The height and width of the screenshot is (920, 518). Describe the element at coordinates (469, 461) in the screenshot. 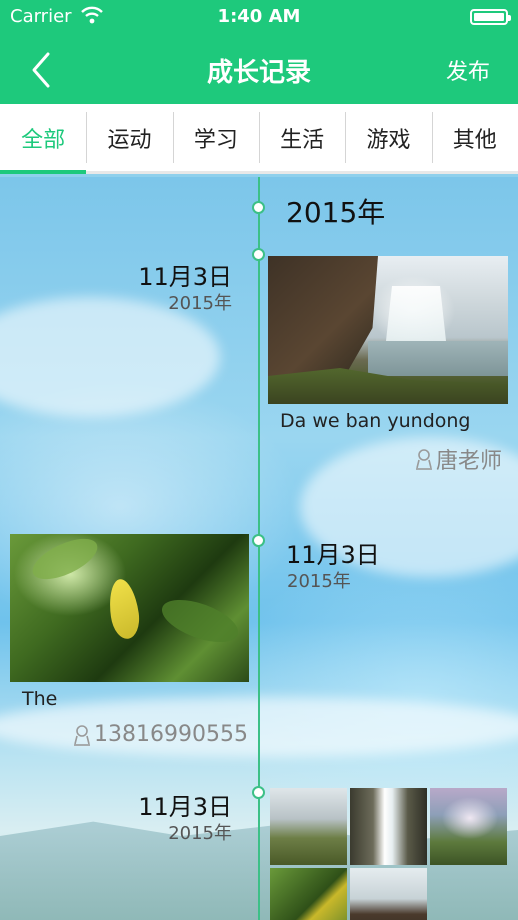

I see `author-name: 唐老师` at that location.